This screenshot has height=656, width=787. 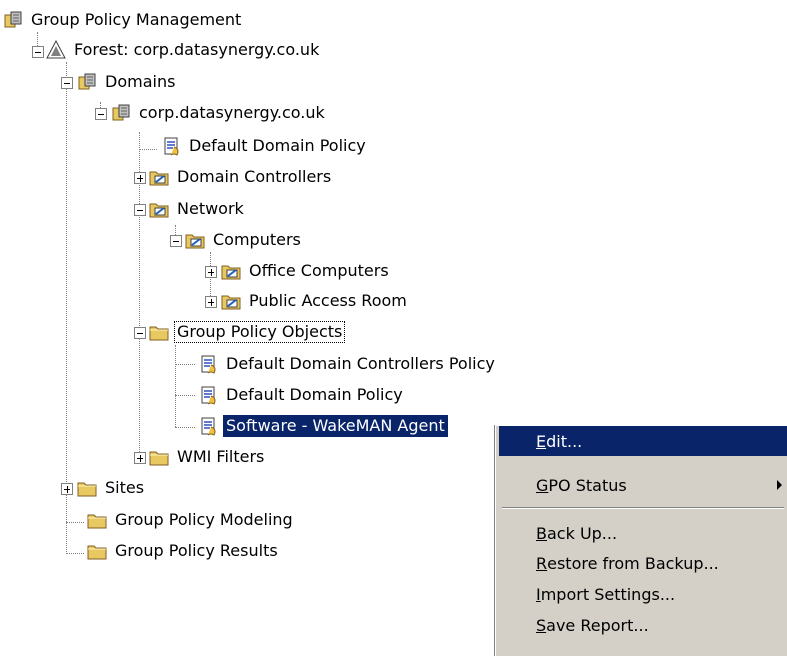 What do you see at coordinates (67, 489) in the screenshot?
I see `expand-sites-toggle` at bounding box center [67, 489].